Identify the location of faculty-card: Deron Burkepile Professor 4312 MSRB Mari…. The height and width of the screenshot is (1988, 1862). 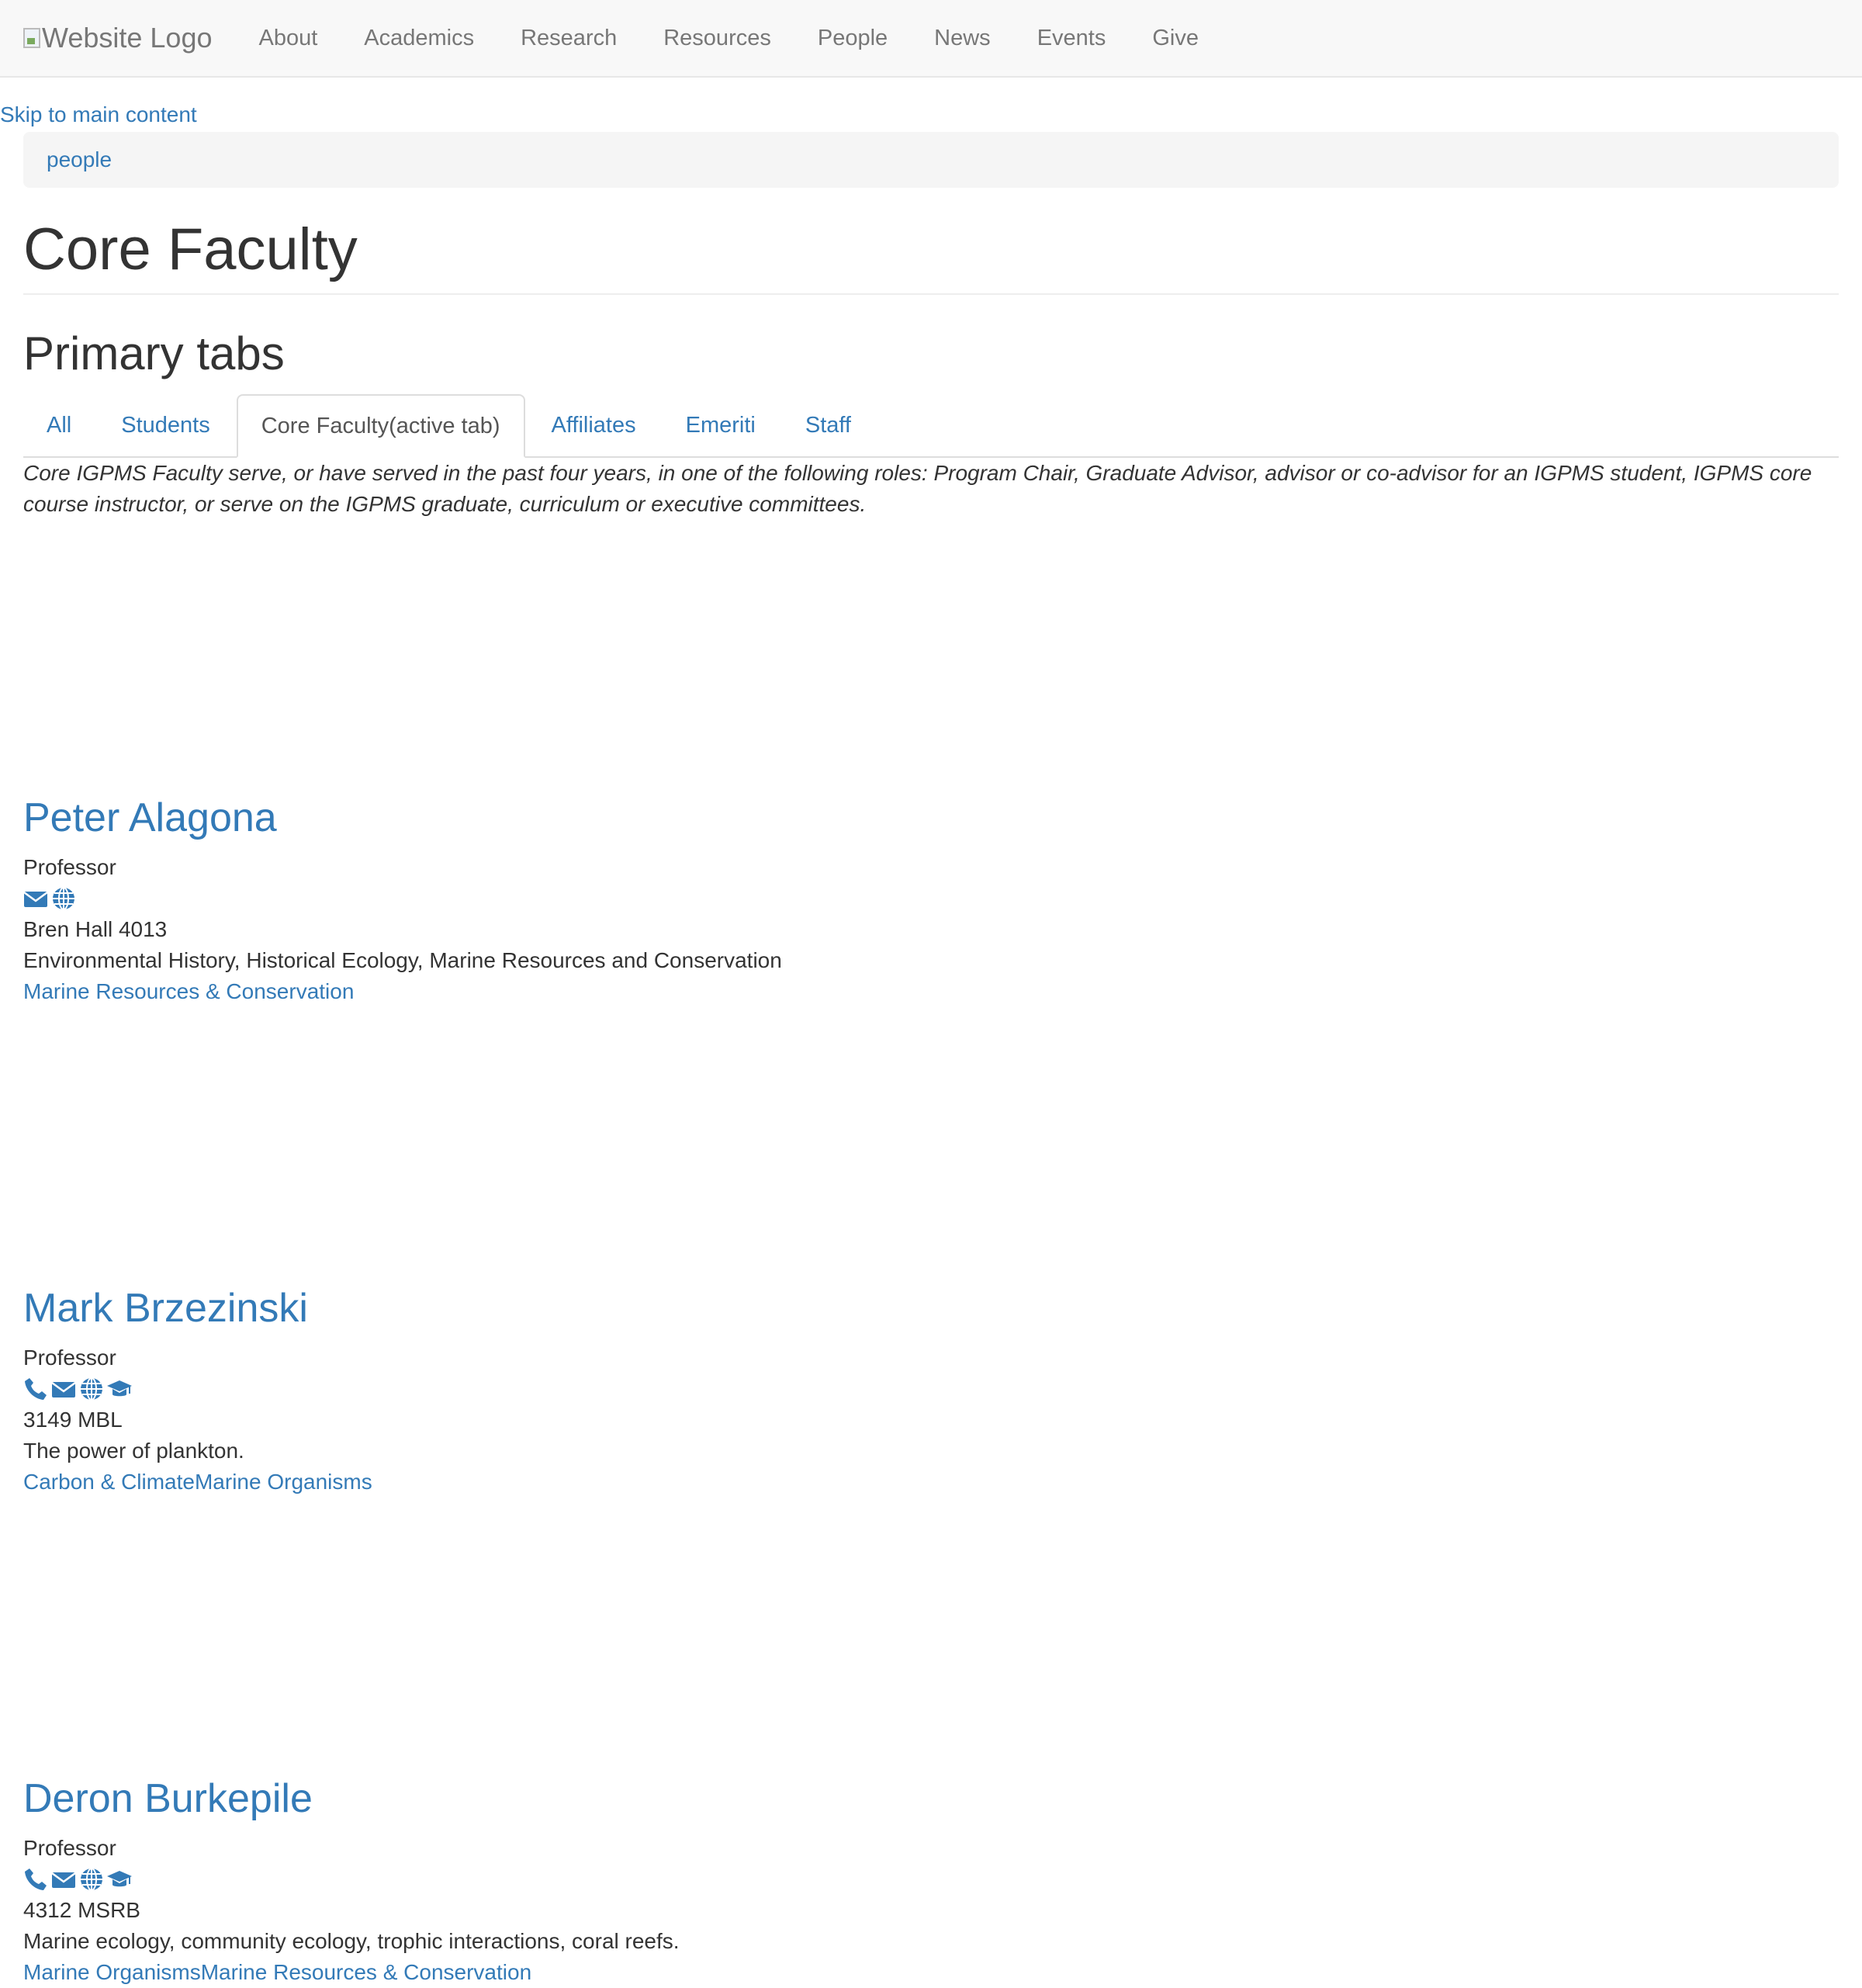
(916, 1881).